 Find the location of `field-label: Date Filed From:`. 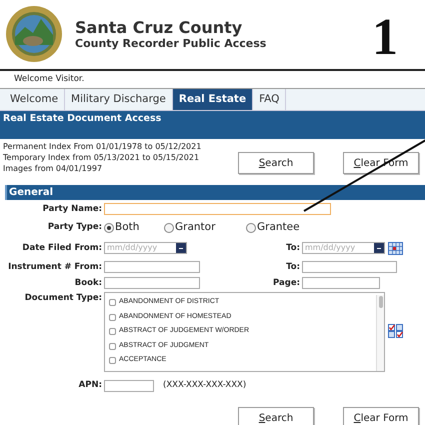

field-label: Date Filed From: is located at coordinates (62, 248).